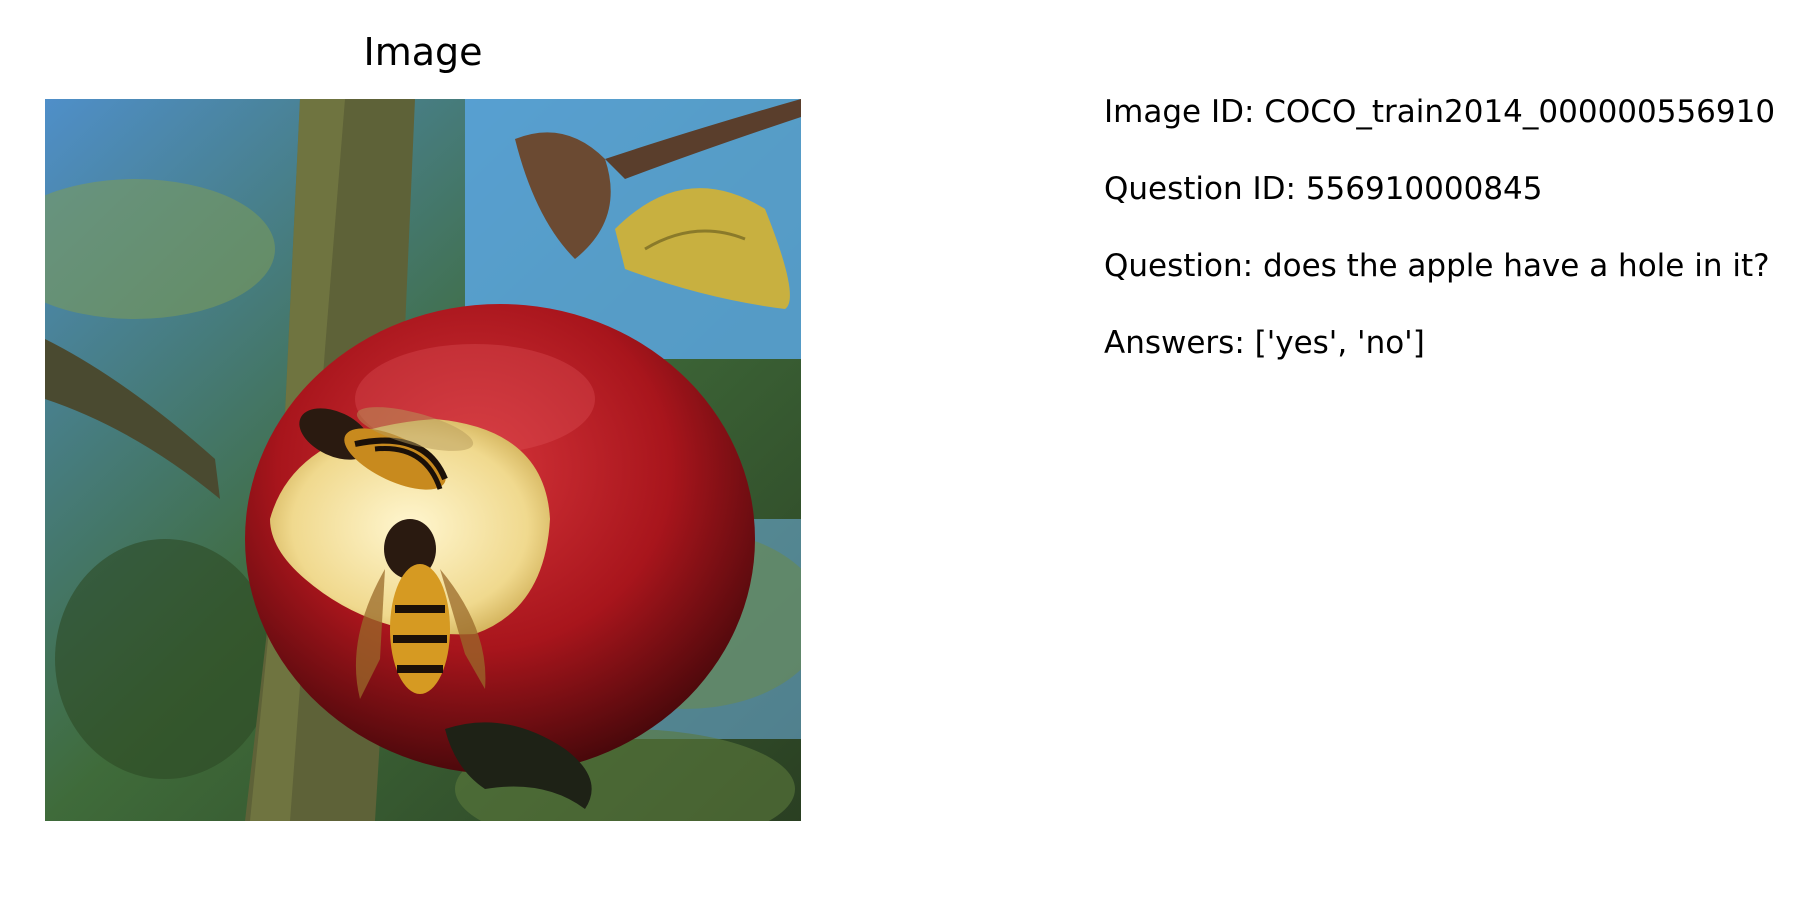 This screenshot has height=900, width=1800. I want to click on panel-title: Image, so click(423, 52).